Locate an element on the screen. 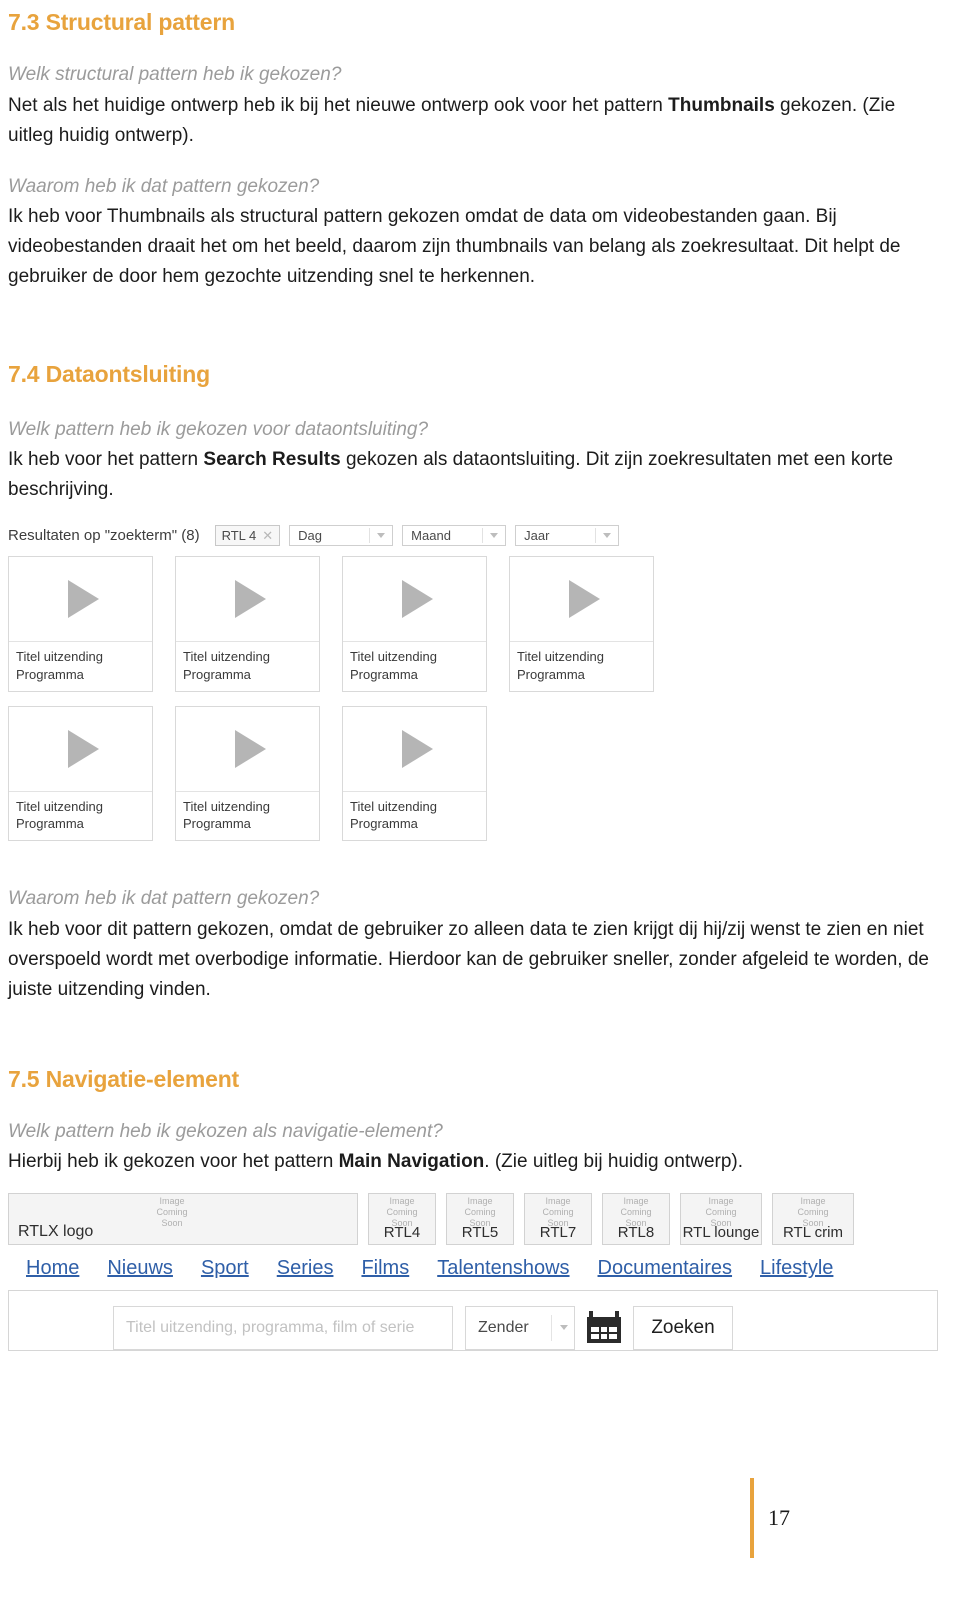  nav-link-lifestyle: Lifestyle is located at coordinates (796, 1268).